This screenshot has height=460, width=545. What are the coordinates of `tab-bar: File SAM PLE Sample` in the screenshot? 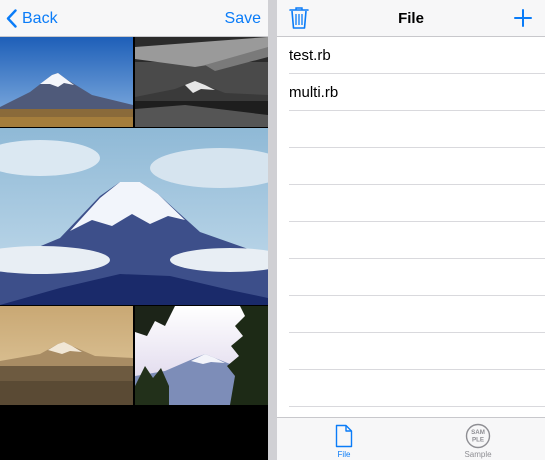 It's located at (411, 438).